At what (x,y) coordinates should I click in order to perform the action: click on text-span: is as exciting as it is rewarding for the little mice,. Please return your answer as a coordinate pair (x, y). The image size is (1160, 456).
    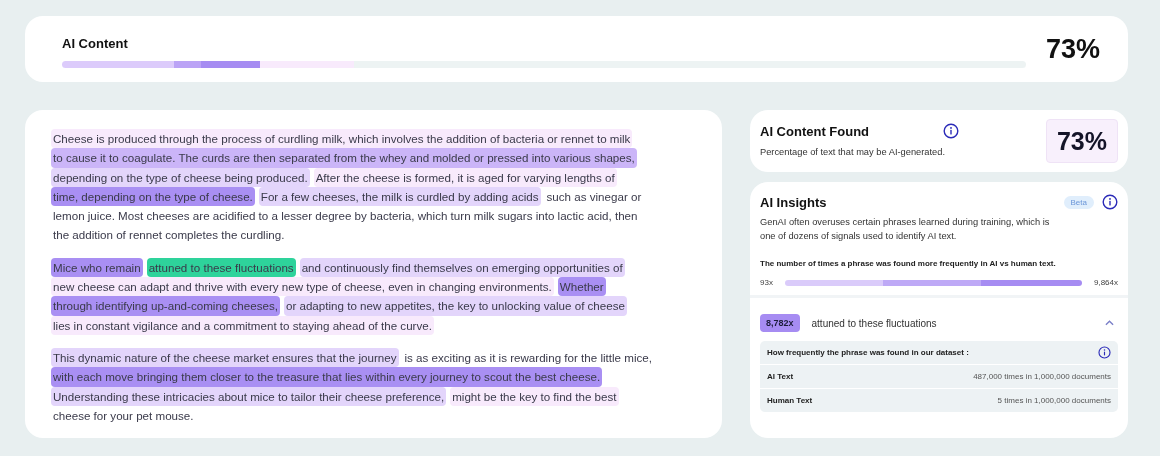
    Looking at the image, I should click on (528, 357).